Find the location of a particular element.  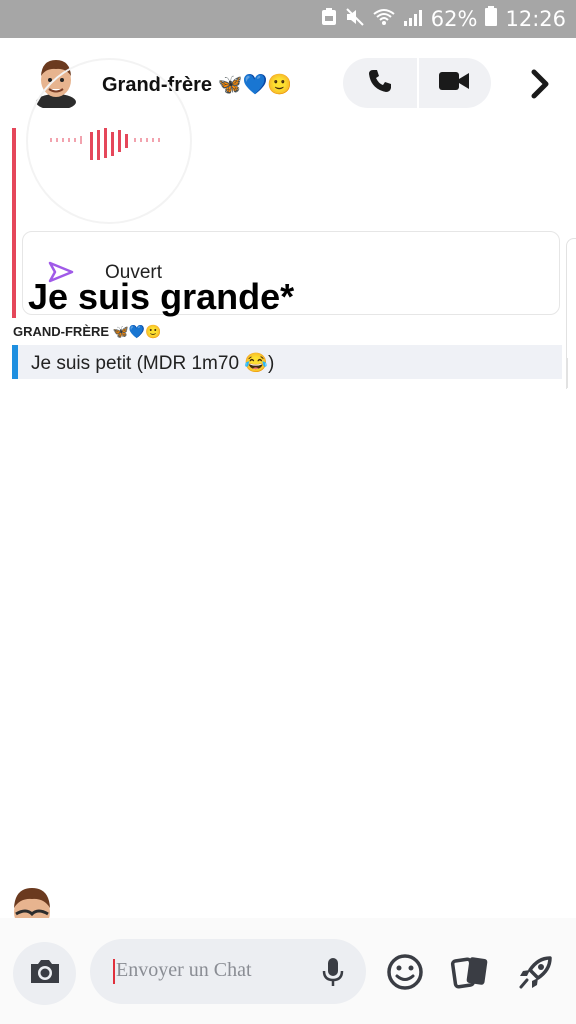

sender-accent-bar is located at coordinates (14, 223).